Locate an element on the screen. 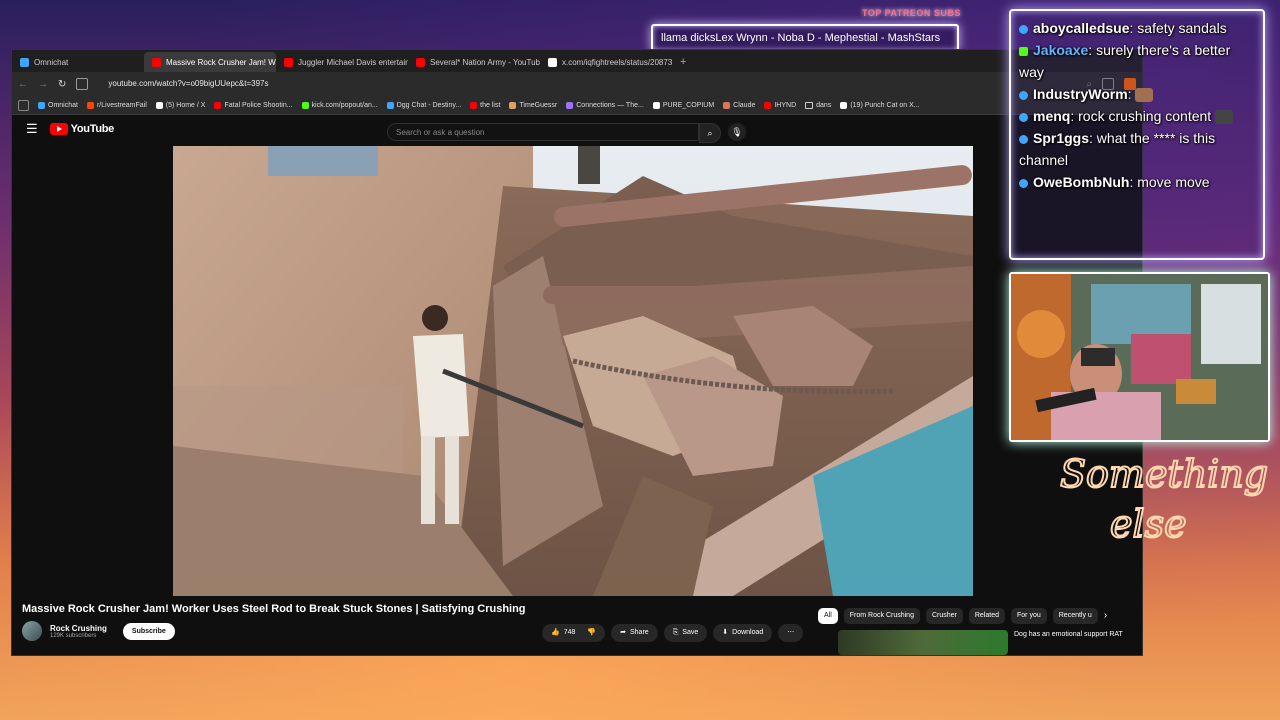 The image size is (1280, 720). webcam-frame is located at coordinates (1139, 357).